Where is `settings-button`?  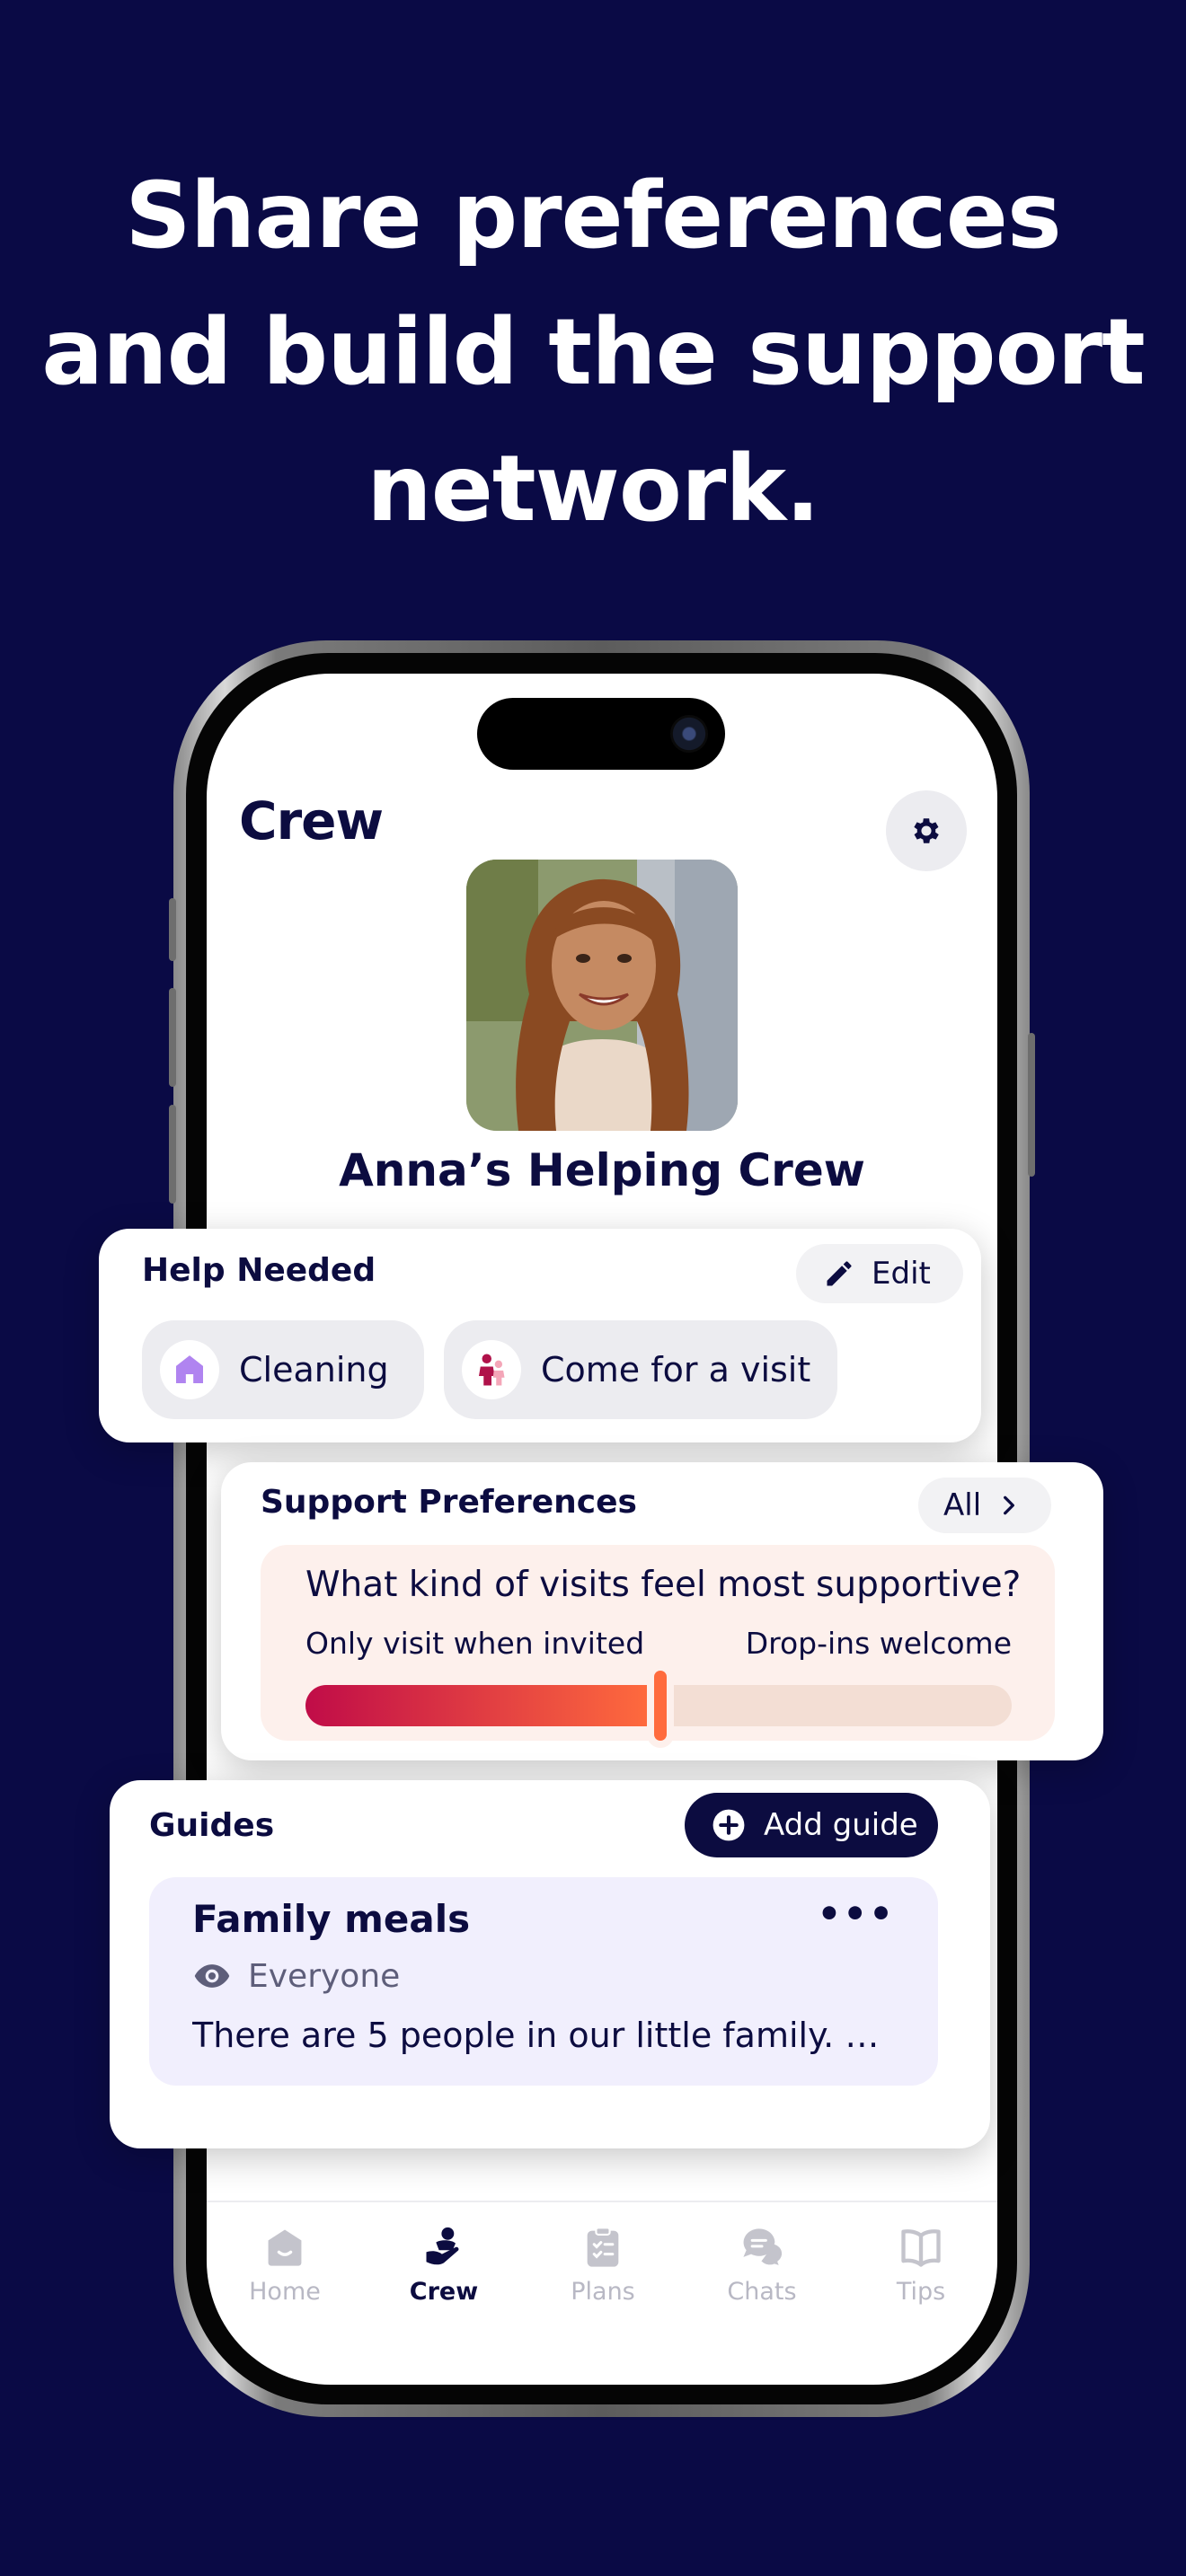
settings-button is located at coordinates (926, 830).